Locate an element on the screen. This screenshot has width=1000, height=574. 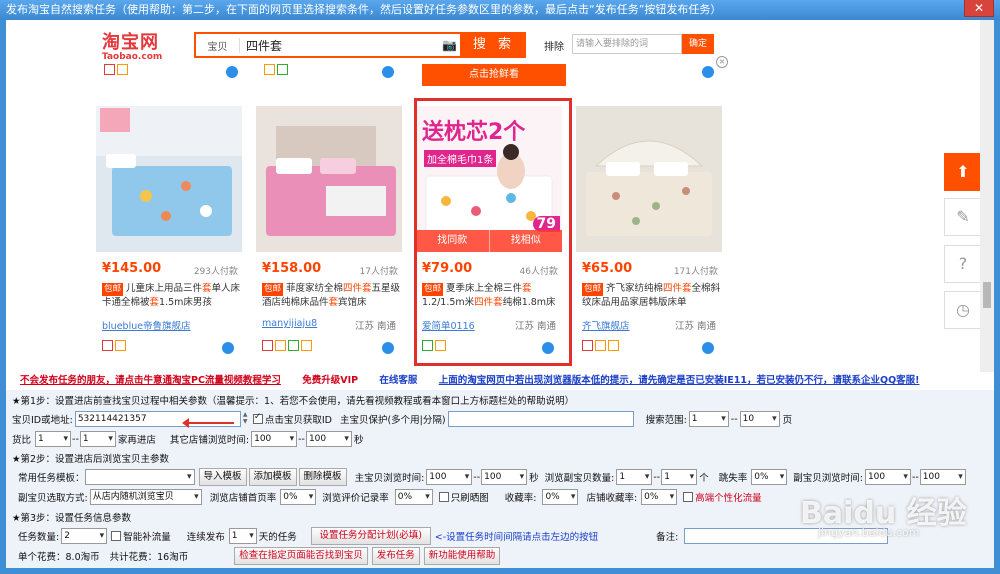
sub-count-label: 浏览副宝贝数量: is located at coordinates (579, 478).